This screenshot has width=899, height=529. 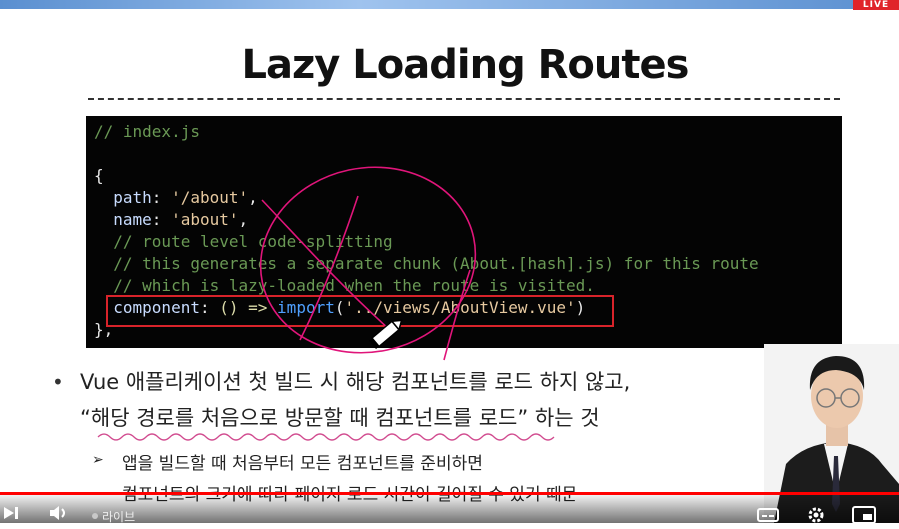 I want to click on settings-icon, so click(x=816, y=517).